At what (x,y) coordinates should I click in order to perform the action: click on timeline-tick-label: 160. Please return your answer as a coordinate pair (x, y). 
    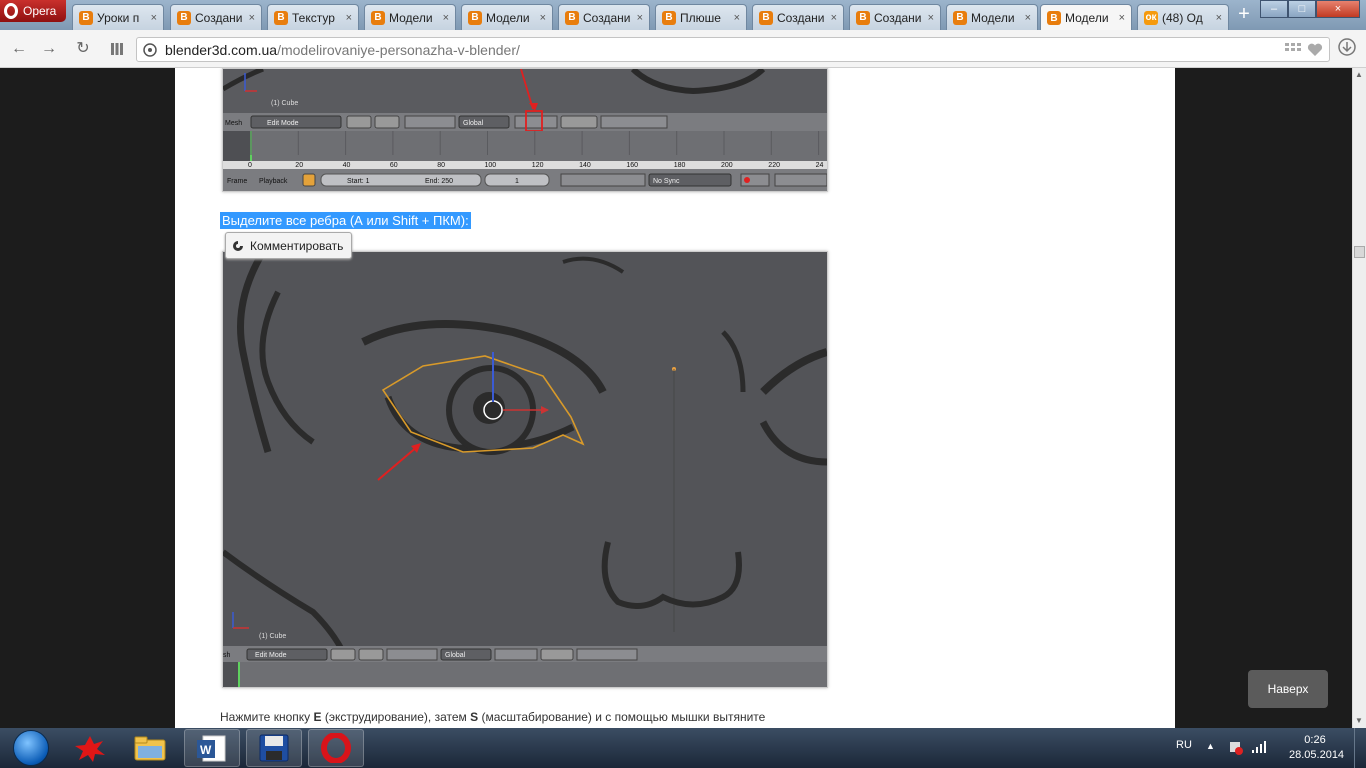
    Looking at the image, I should click on (632, 165).